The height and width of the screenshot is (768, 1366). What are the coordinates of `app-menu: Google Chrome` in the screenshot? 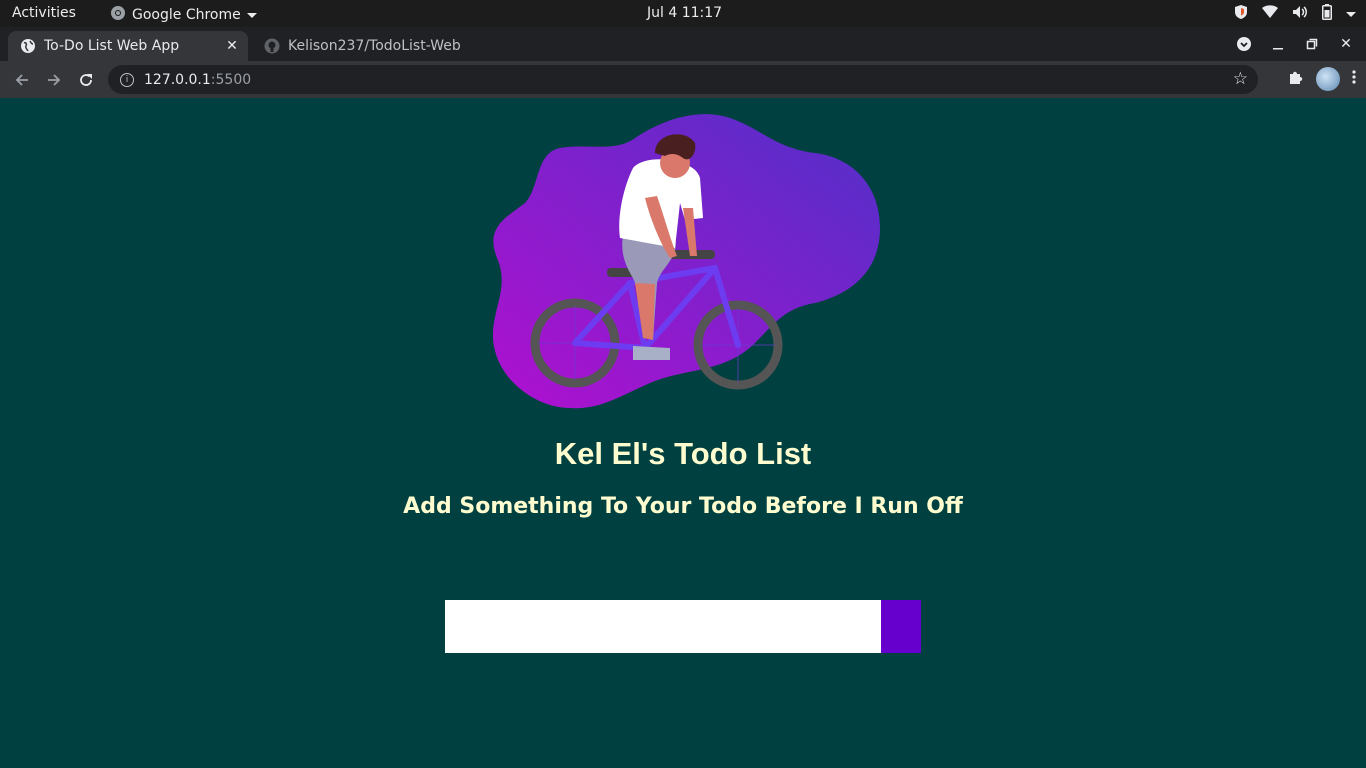 It's located at (183, 15).